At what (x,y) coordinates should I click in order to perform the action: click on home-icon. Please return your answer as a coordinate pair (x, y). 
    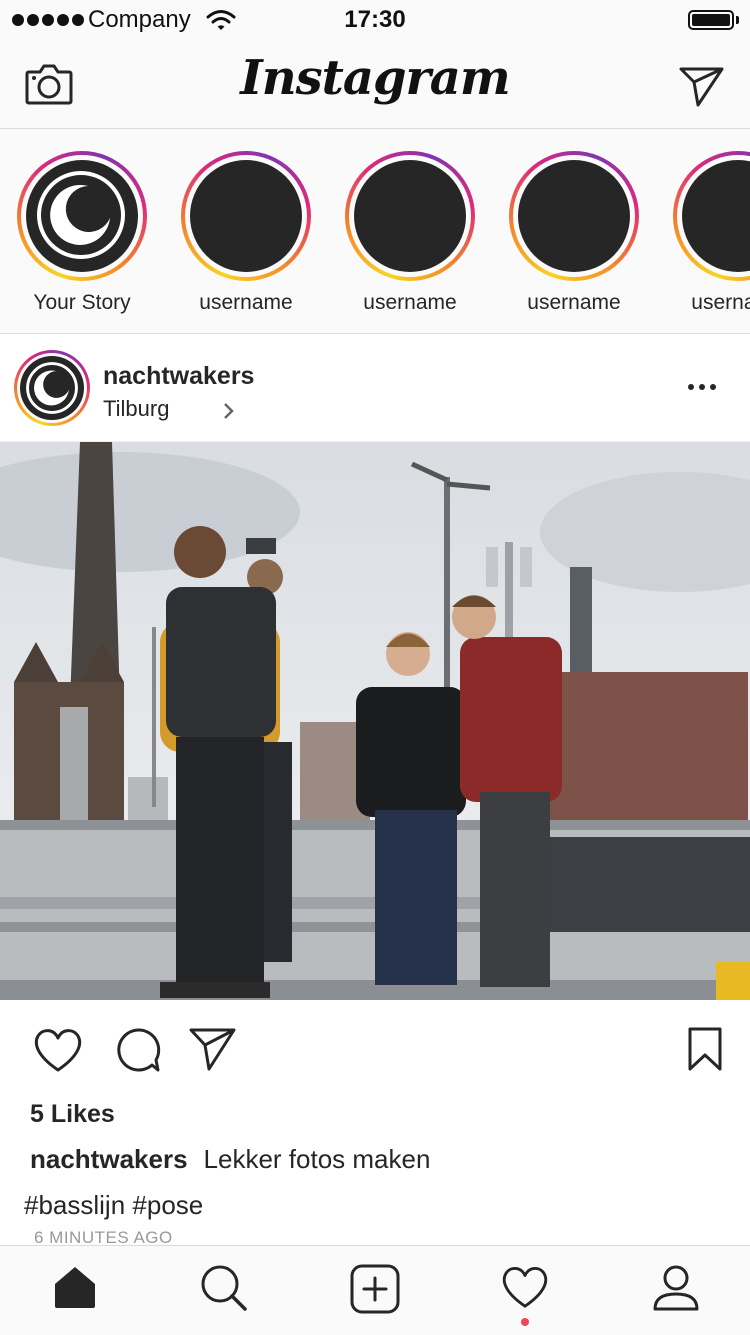
    Looking at the image, I should click on (75, 1287).